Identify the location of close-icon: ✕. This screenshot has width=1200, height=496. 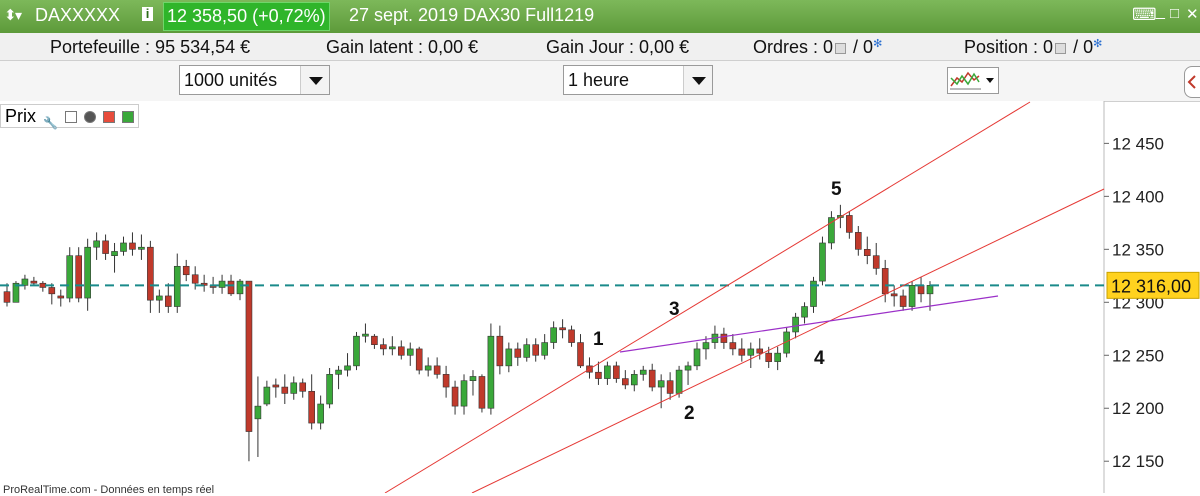
(1192, 14).